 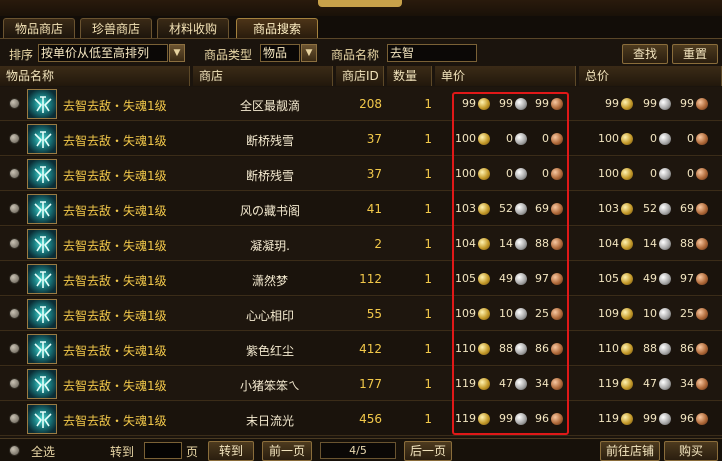 What do you see at coordinates (193, 28) in the screenshot?
I see `tab-material-purchase: 材料收购` at bounding box center [193, 28].